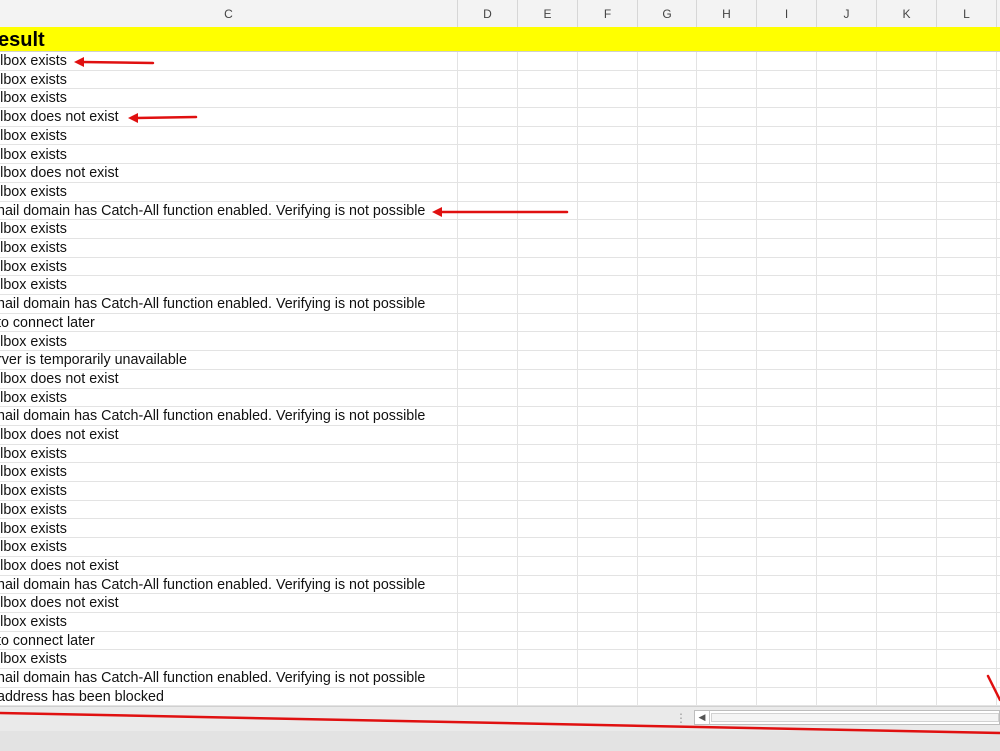 This screenshot has height=751, width=1000. I want to click on column-header-h: H, so click(727, 13).